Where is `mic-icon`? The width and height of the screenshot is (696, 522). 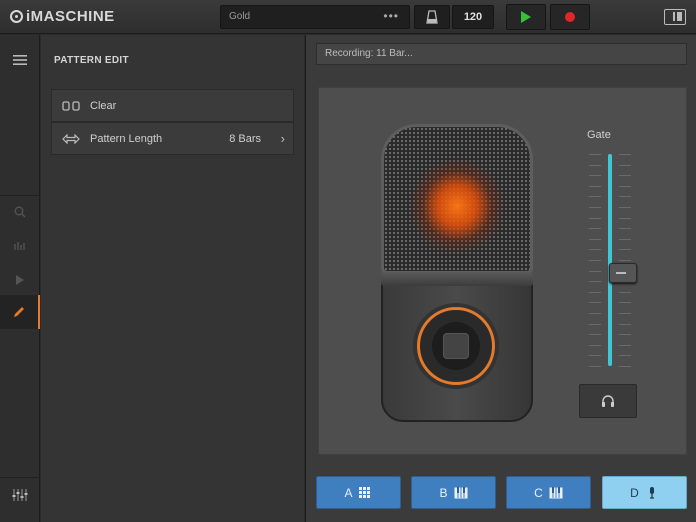
mic-icon is located at coordinates (651, 492).